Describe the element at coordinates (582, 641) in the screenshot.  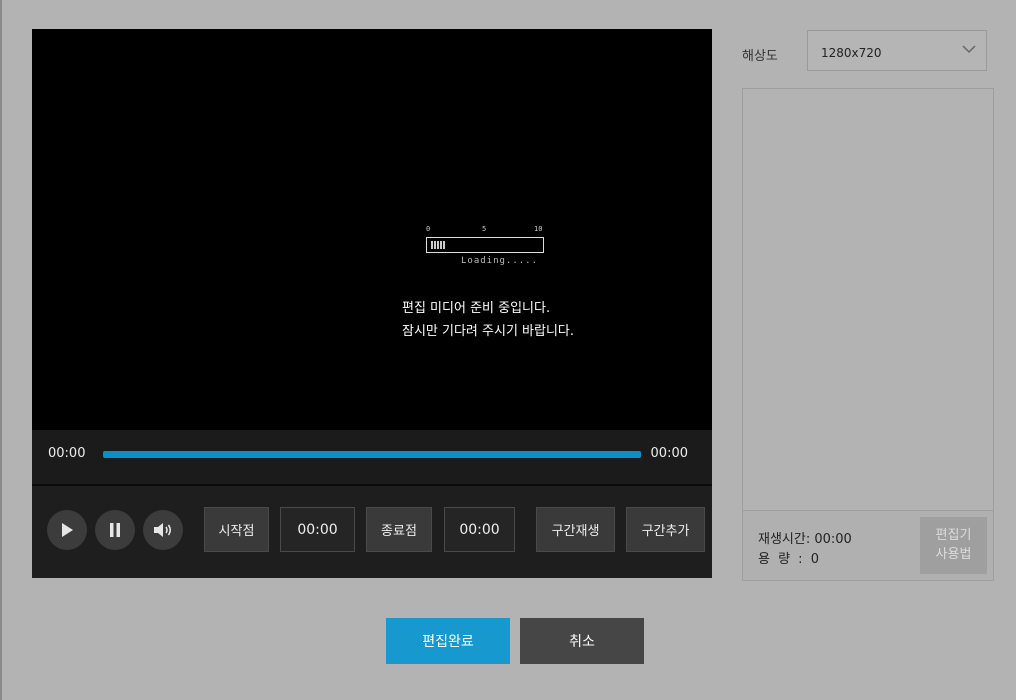
I see `cancel-button: 취소` at that location.